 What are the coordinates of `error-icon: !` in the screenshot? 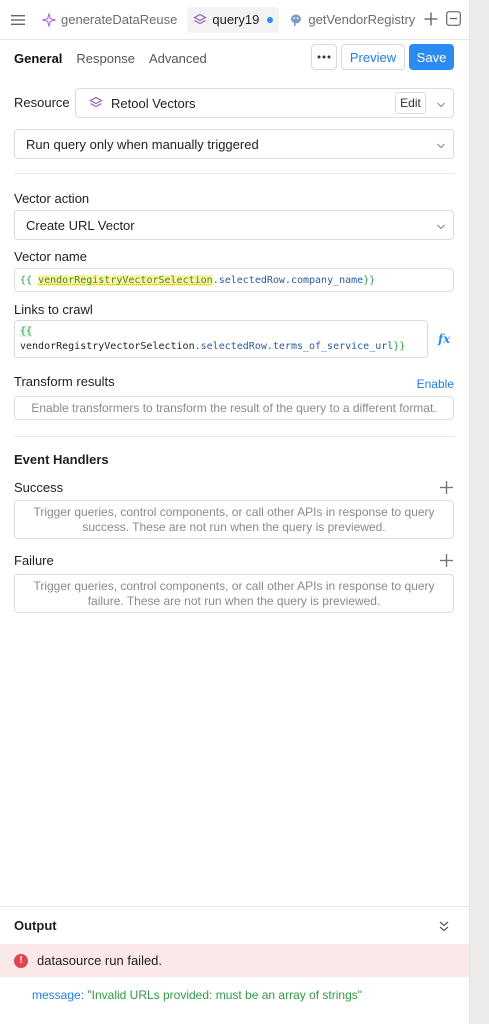 It's located at (21, 960).